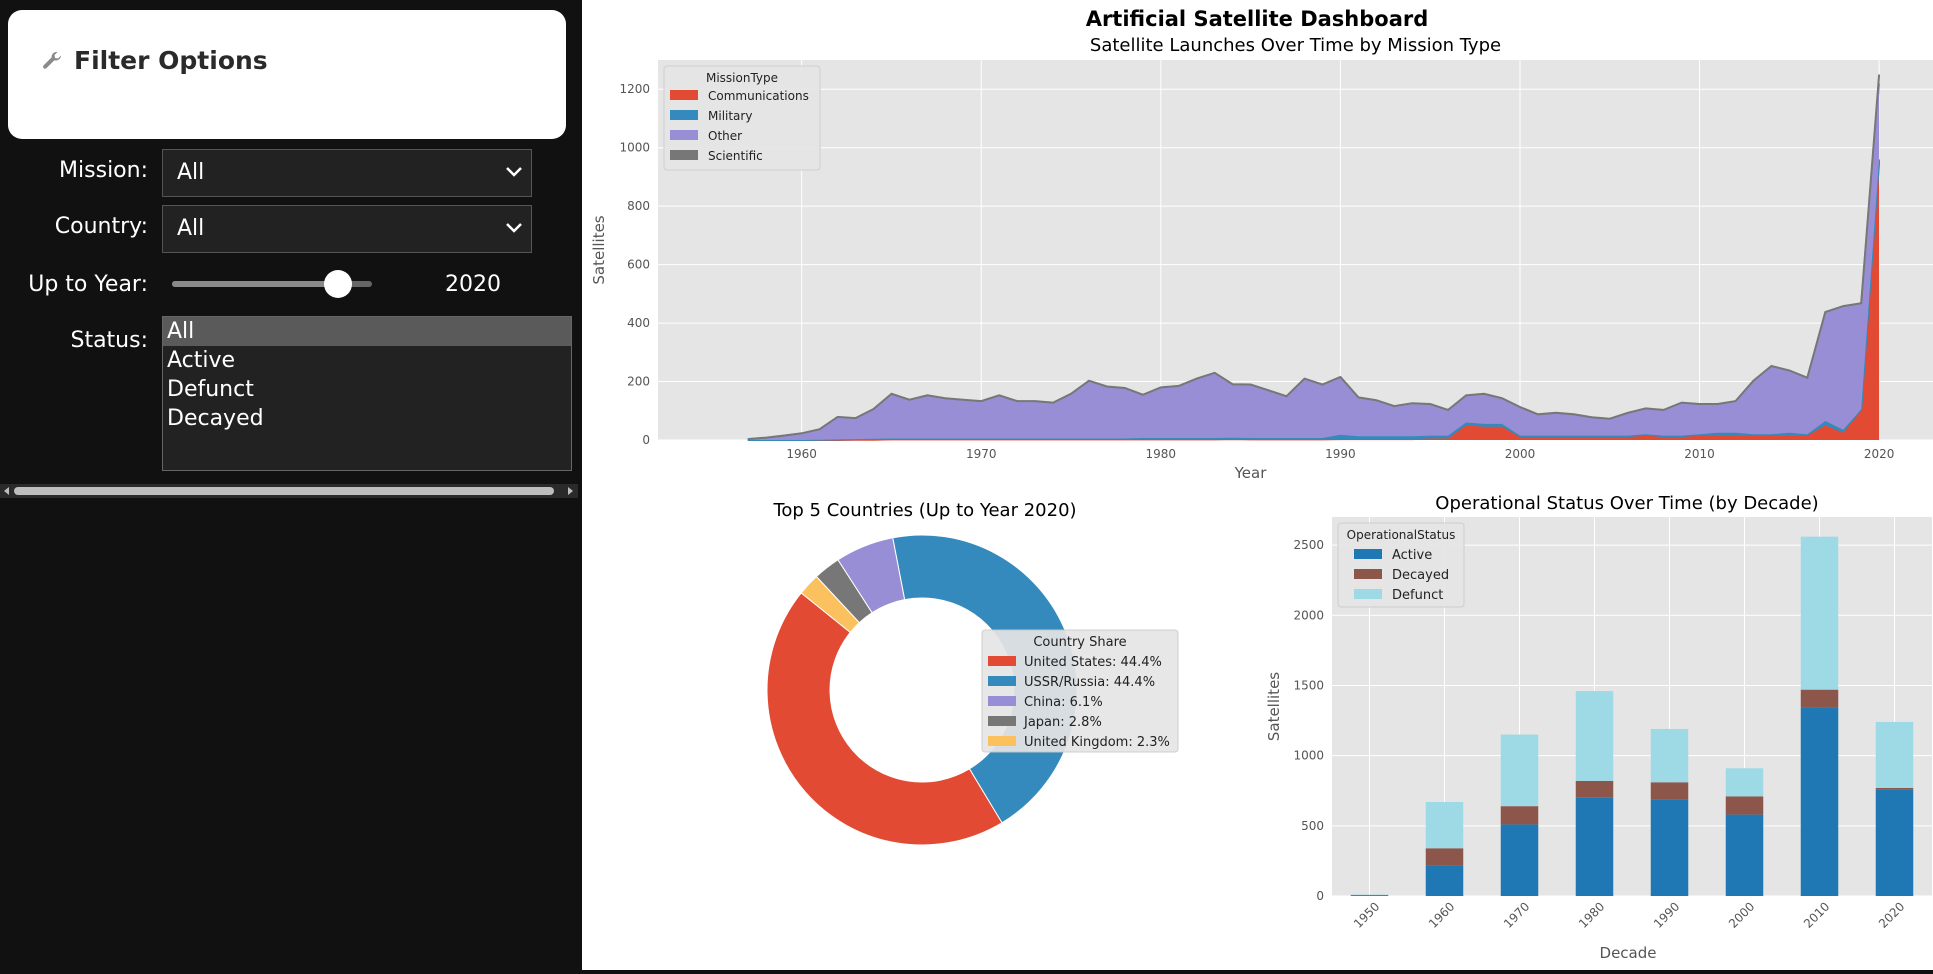 The height and width of the screenshot is (974, 1933). What do you see at coordinates (347, 229) in the screenshot?
I see `country-dropdown: All` at bounding box center [347, 229].